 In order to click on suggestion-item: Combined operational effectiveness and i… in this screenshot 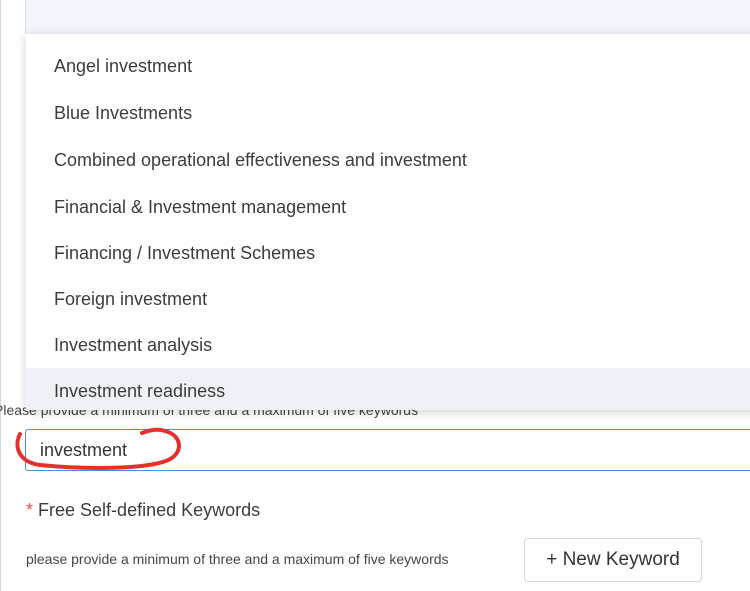, I will do `click(388, 160)`.